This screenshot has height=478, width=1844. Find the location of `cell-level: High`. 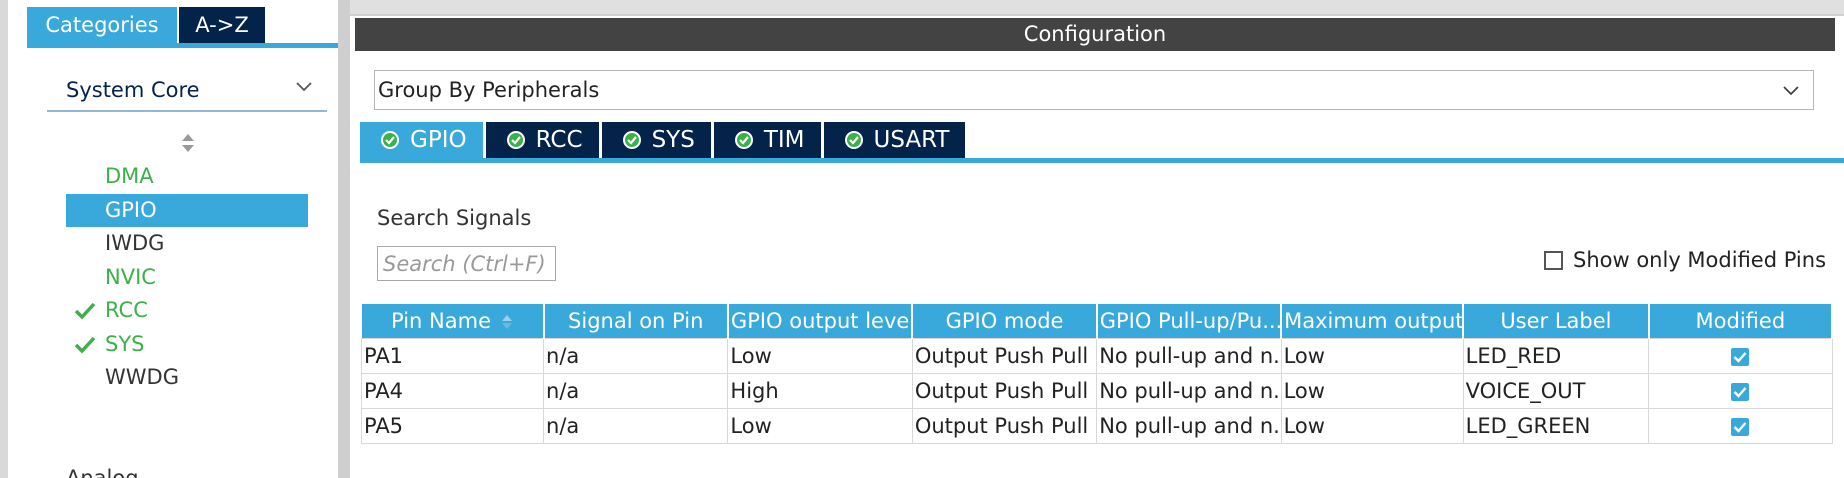

cell-level: High is located at coordinates (820, 390).